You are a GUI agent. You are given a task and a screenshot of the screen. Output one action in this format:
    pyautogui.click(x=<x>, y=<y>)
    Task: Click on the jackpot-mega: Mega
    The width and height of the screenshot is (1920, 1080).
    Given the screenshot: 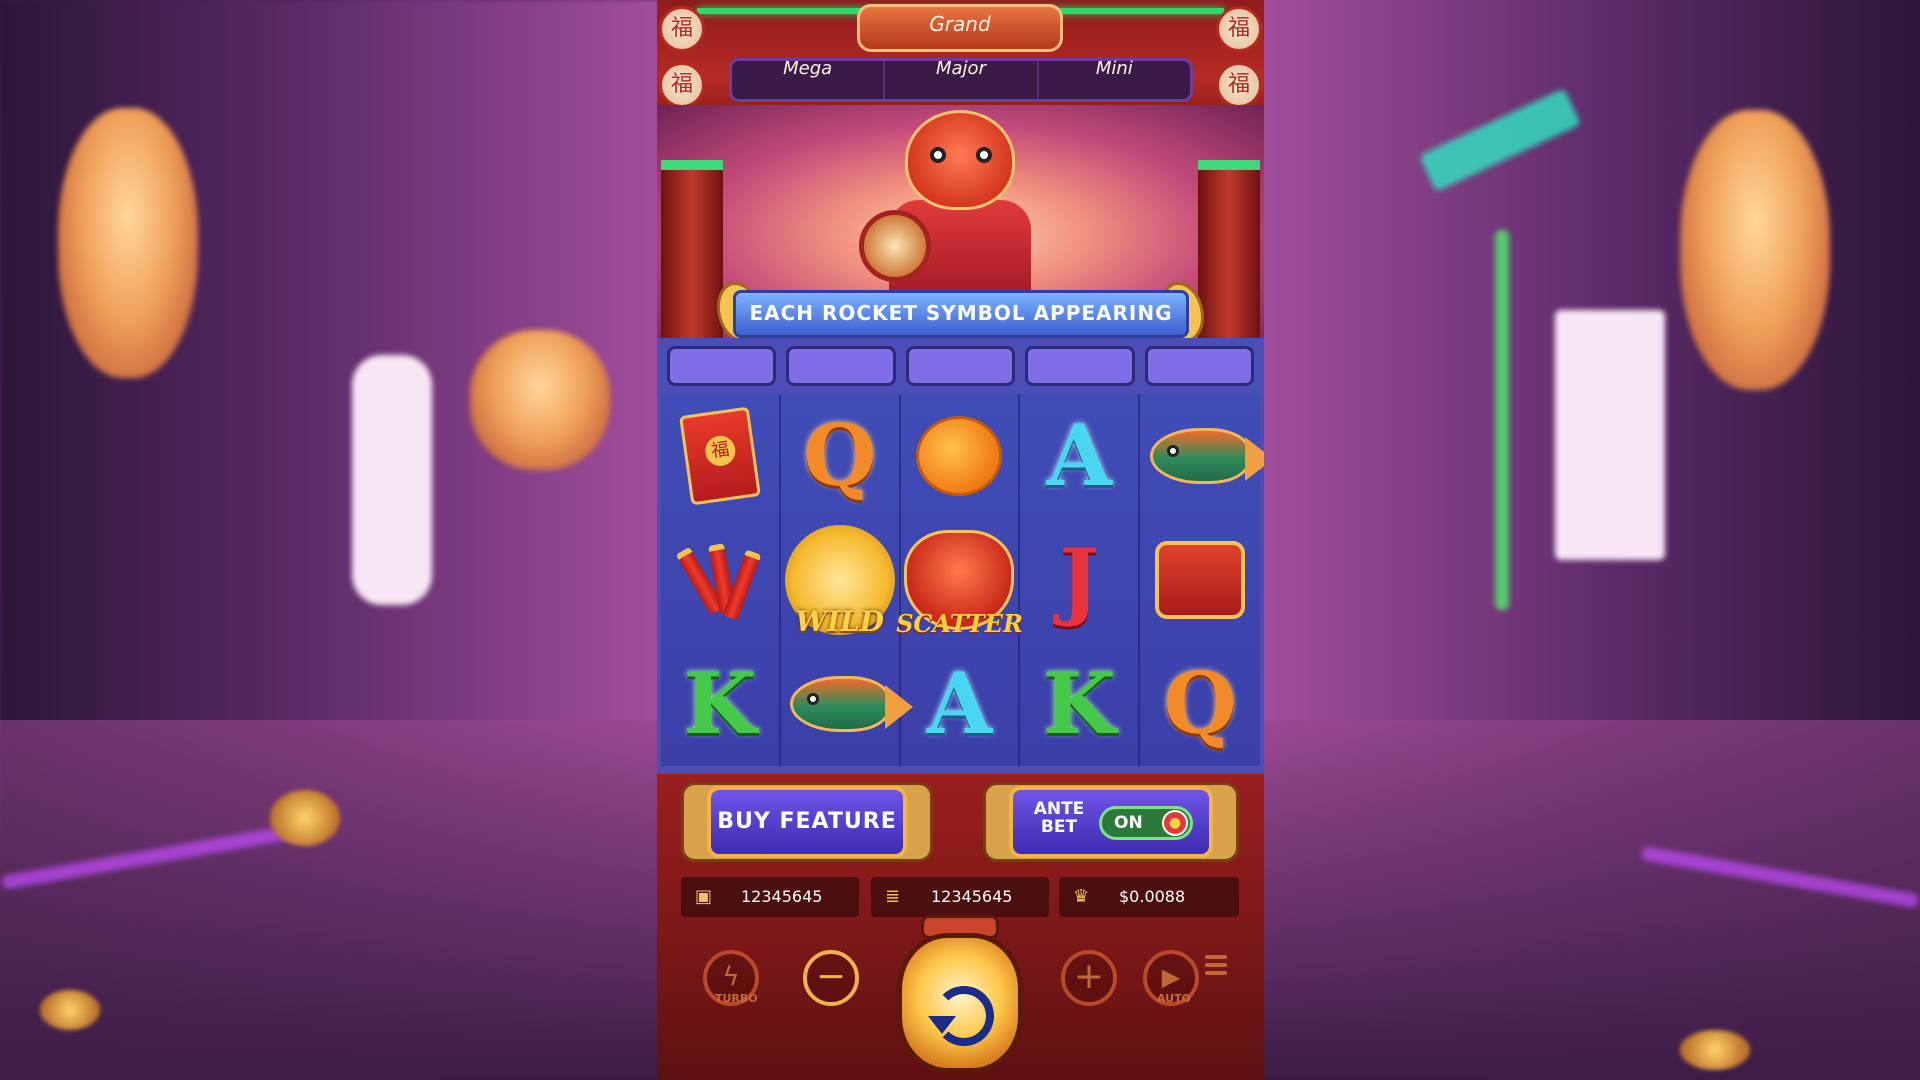 What is the action you would take?
    pyautogui.click(x=809, y=79)
    